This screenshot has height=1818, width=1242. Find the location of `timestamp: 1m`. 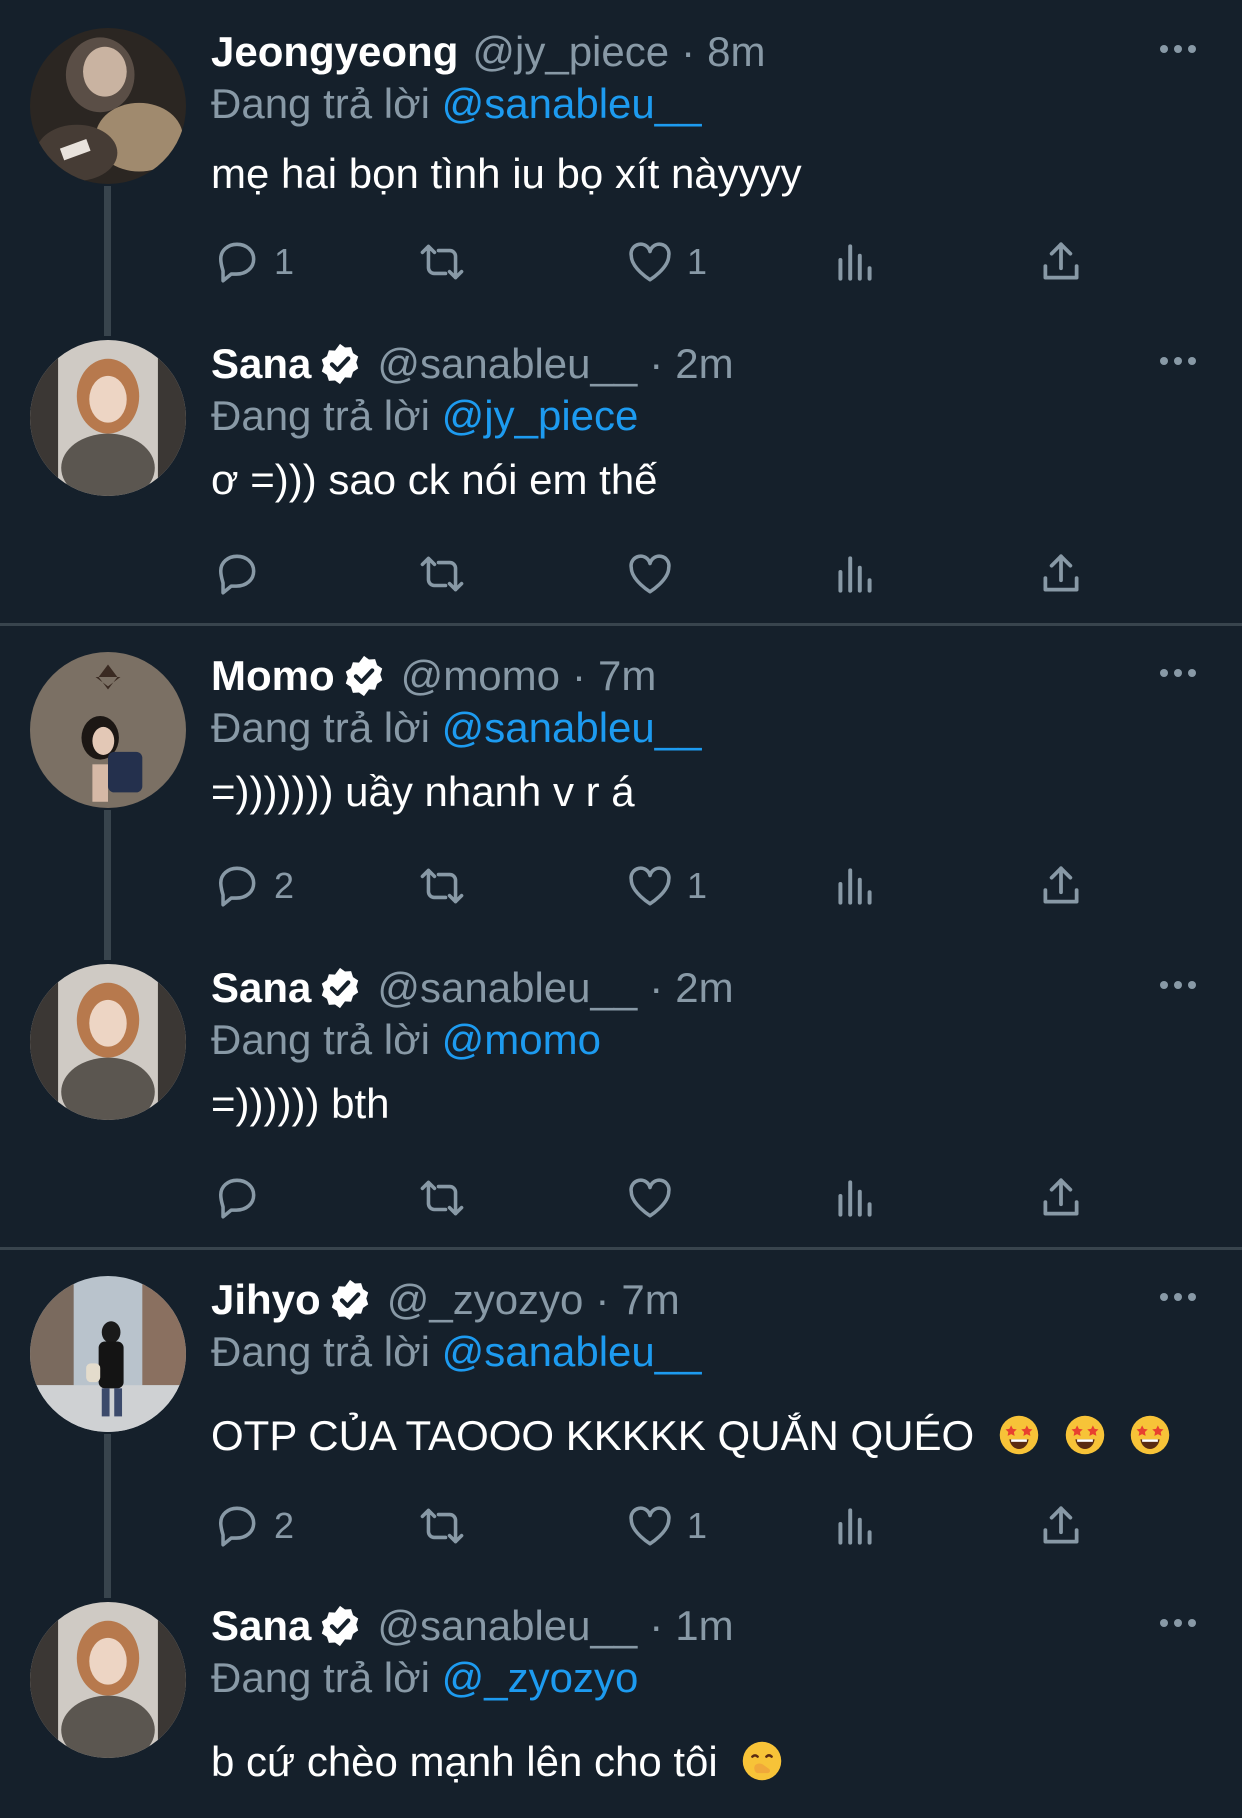

timestamp: 1m is located at coordinates (704, 1626).